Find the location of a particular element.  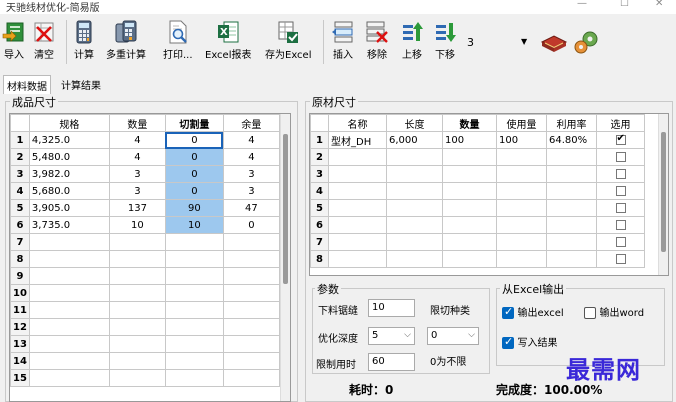

table-row: 3 is located at coordinates (477, 174).